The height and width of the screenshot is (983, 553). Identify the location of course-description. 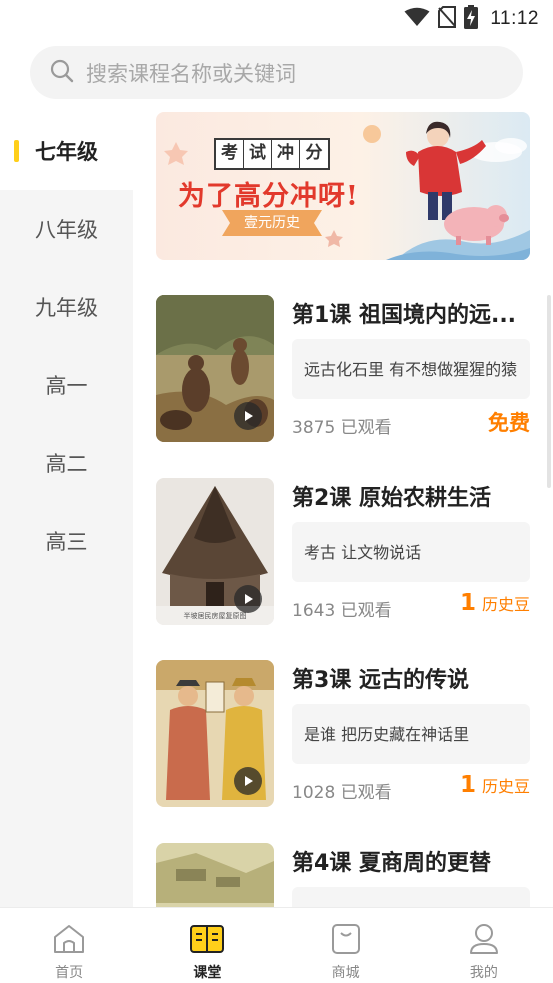
(411, 897).